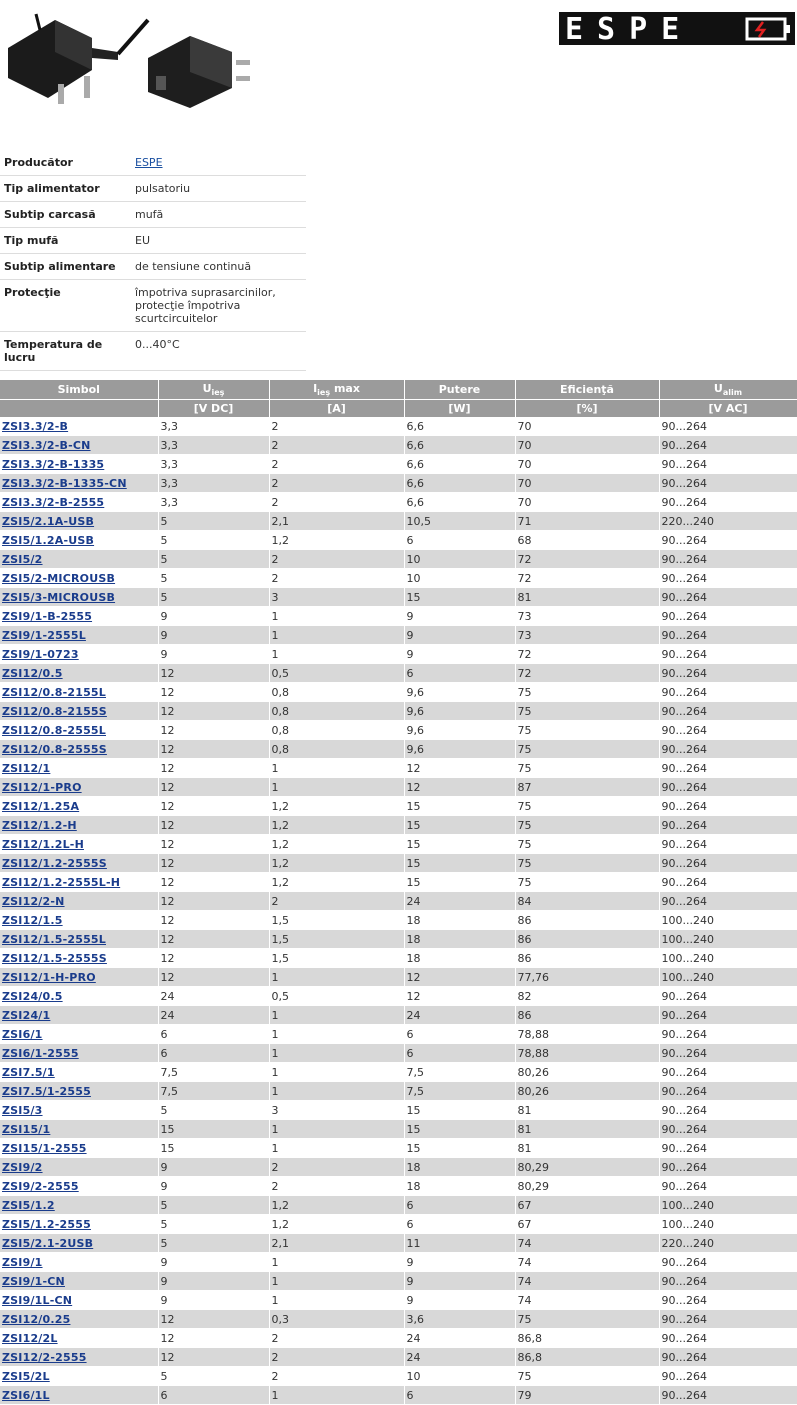 The height and width of the screenshot is (1405, 797). Describe the element at coordinates (79, 559) in the screenshot. I see `cell-symbol: ZSI5/2` at that location.